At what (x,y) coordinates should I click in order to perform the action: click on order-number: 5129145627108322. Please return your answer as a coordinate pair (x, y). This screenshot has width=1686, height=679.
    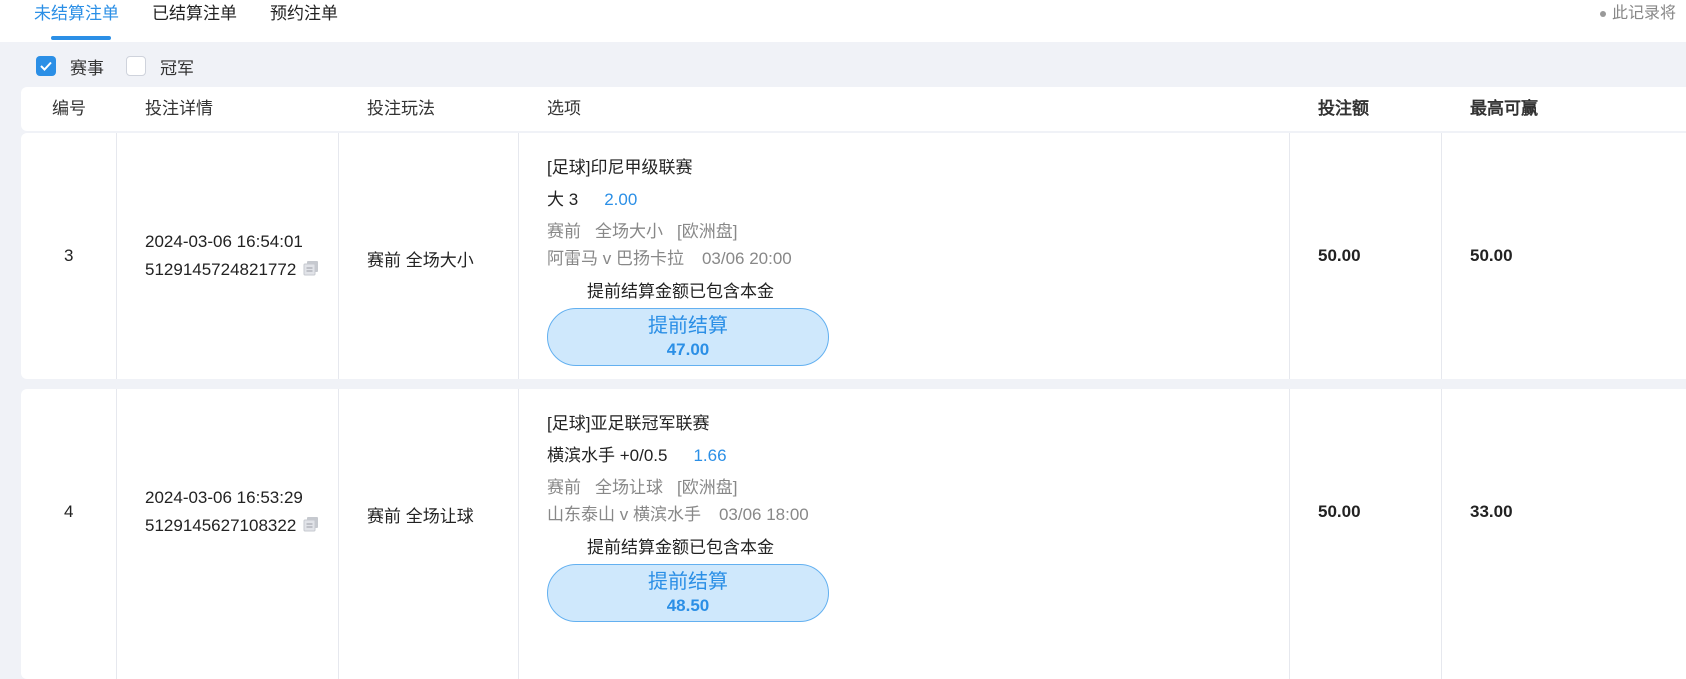
    Looking at the image, I should click on (232, 526).